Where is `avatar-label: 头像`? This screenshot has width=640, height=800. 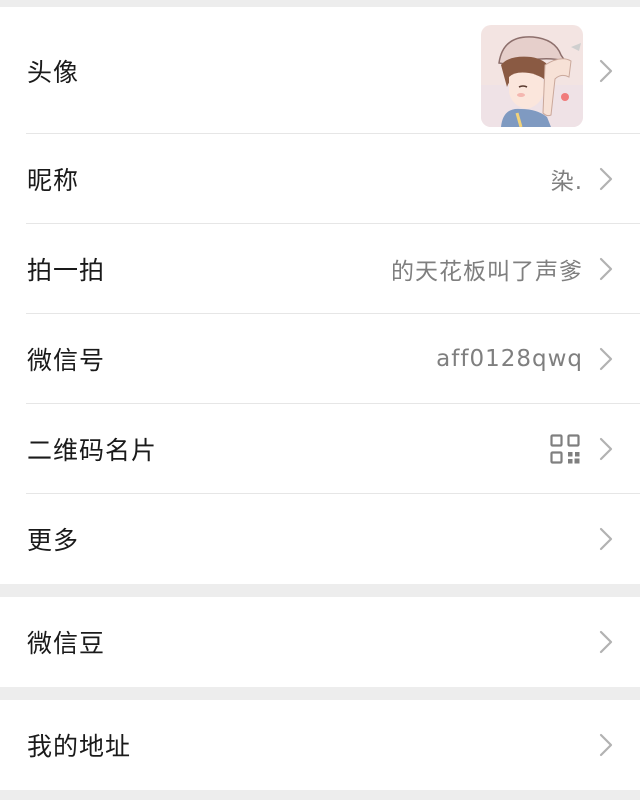 avatar-label: 头像 is located at coordinates (53, 72).